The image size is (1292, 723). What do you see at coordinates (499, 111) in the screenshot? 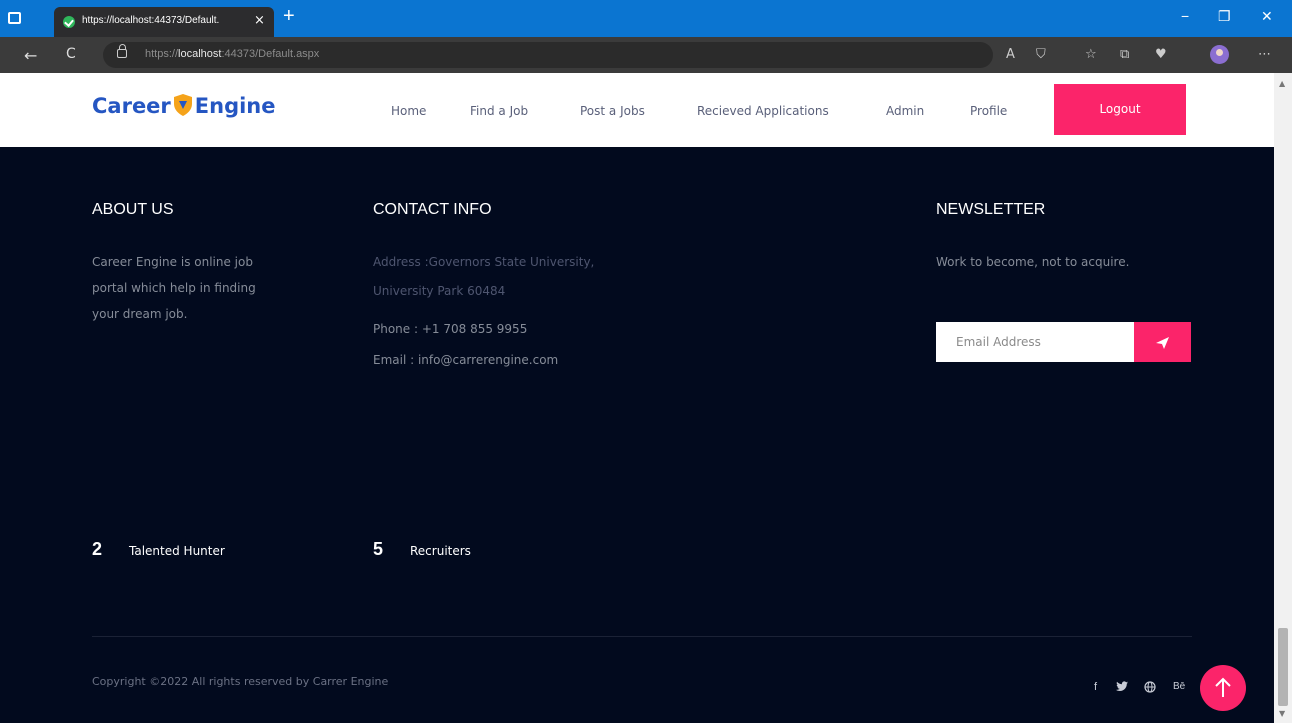
I see `nav-find-a-job: Find a Job` at bounding box center [499, 111].